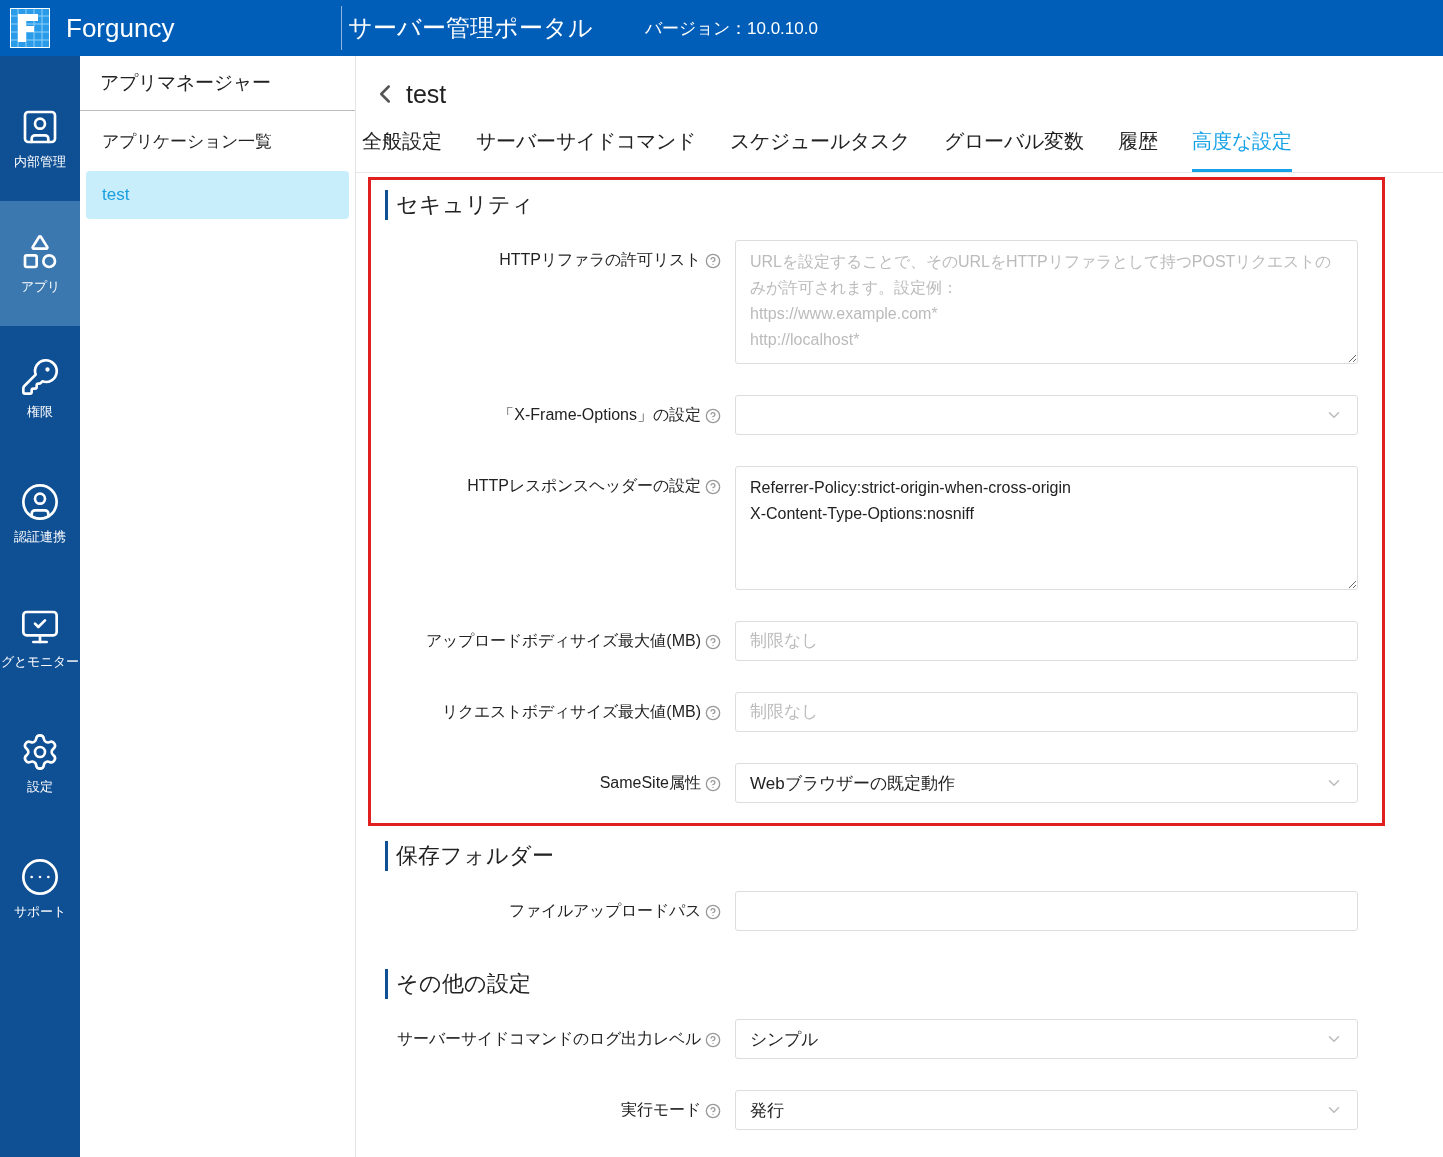 The width and height of the screenshot is (1443, 1157). I want to click on tab: 全般設定, so click(402, 150).